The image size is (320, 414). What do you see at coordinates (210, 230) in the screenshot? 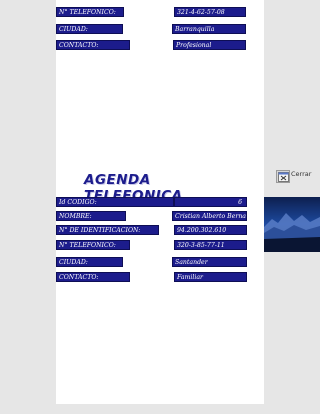
I see `identificacion-field: 94.200.302.610` at bounding box center [210, 230].